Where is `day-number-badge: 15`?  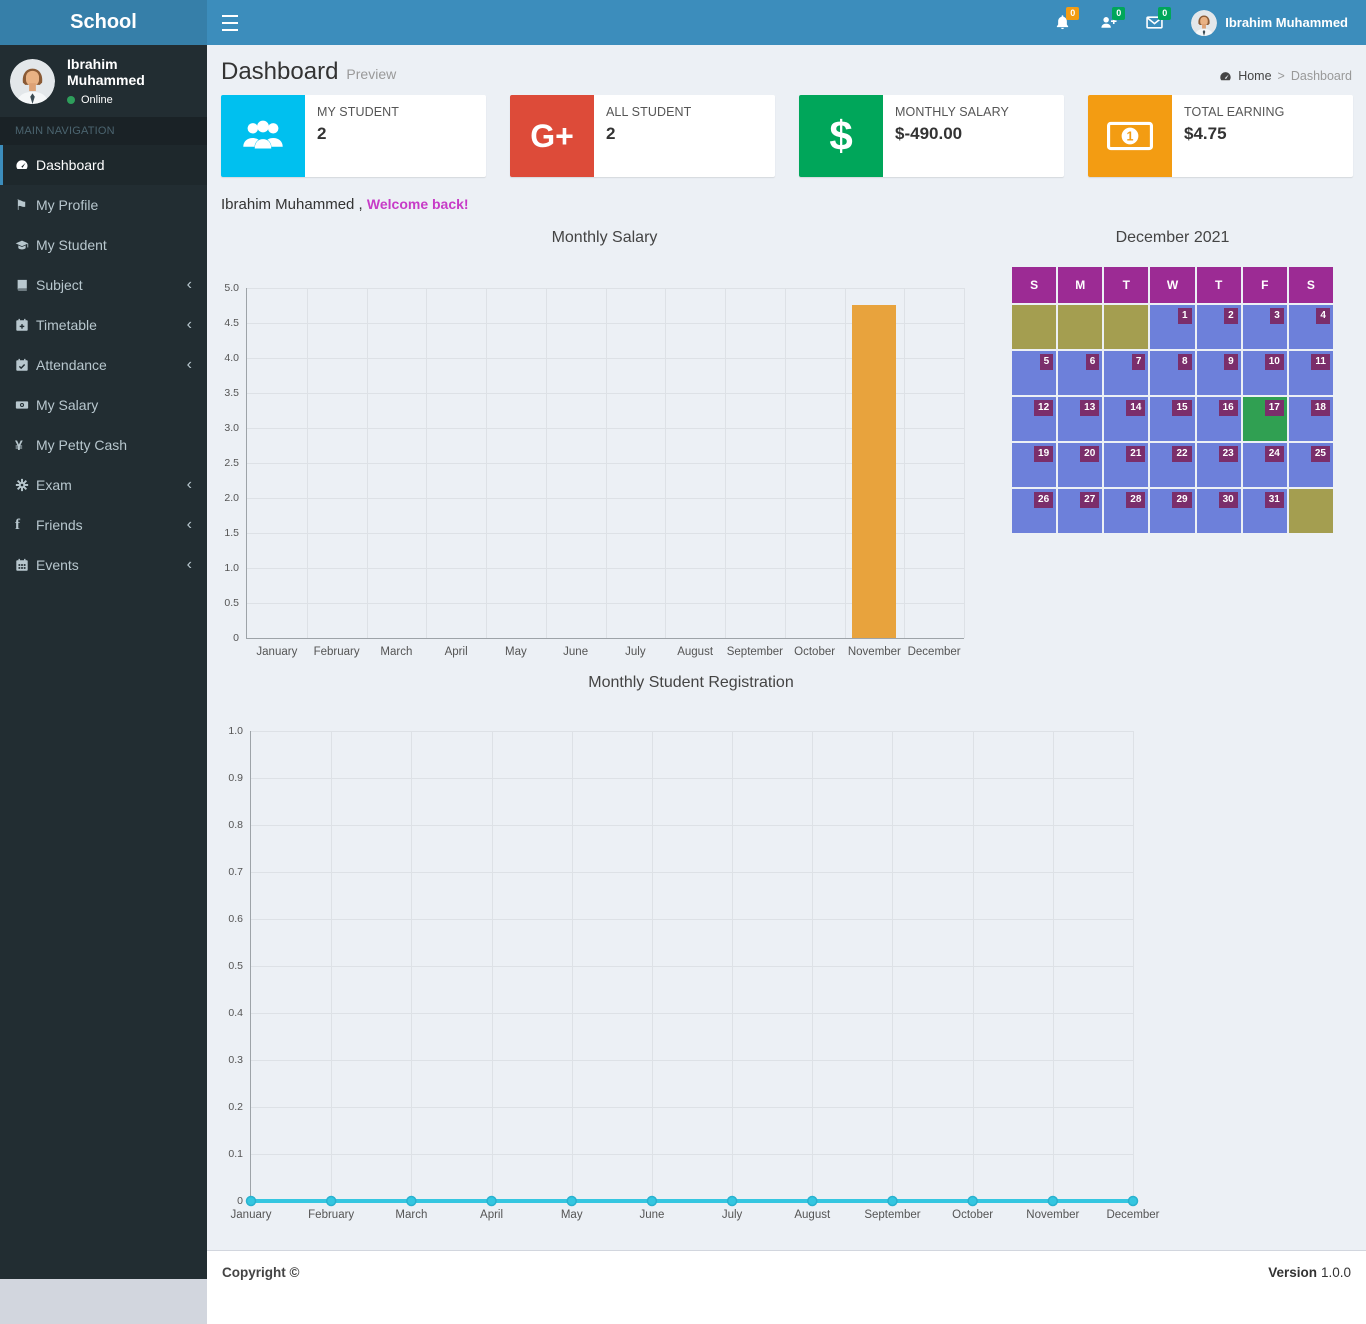 day-number-badge: 15 is located at coordinates (1182, 408).